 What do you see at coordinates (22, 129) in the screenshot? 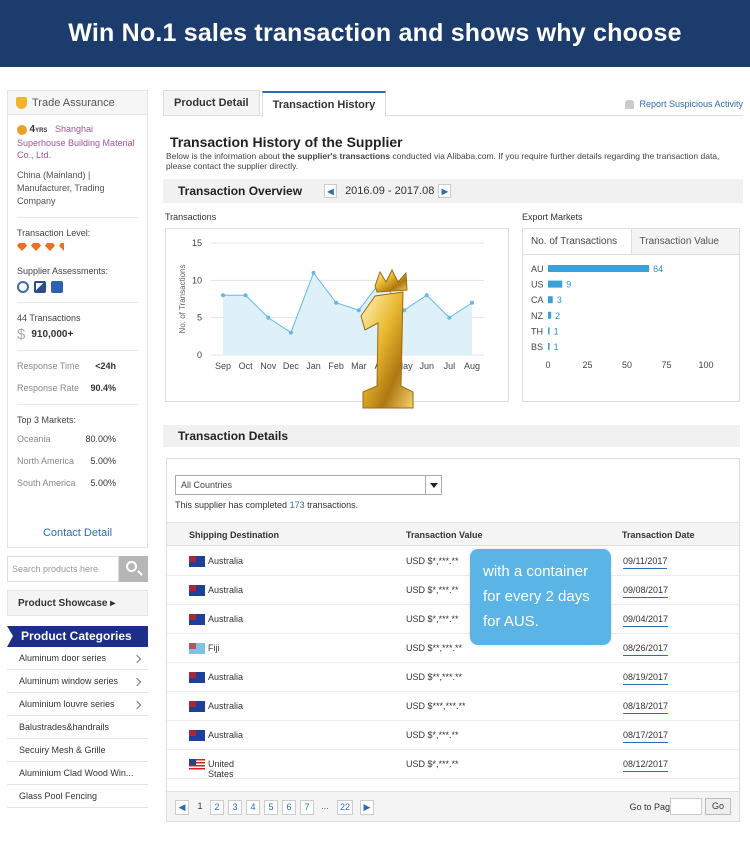
I see `gold-supplier-icon` at bounding box center [22, 129].